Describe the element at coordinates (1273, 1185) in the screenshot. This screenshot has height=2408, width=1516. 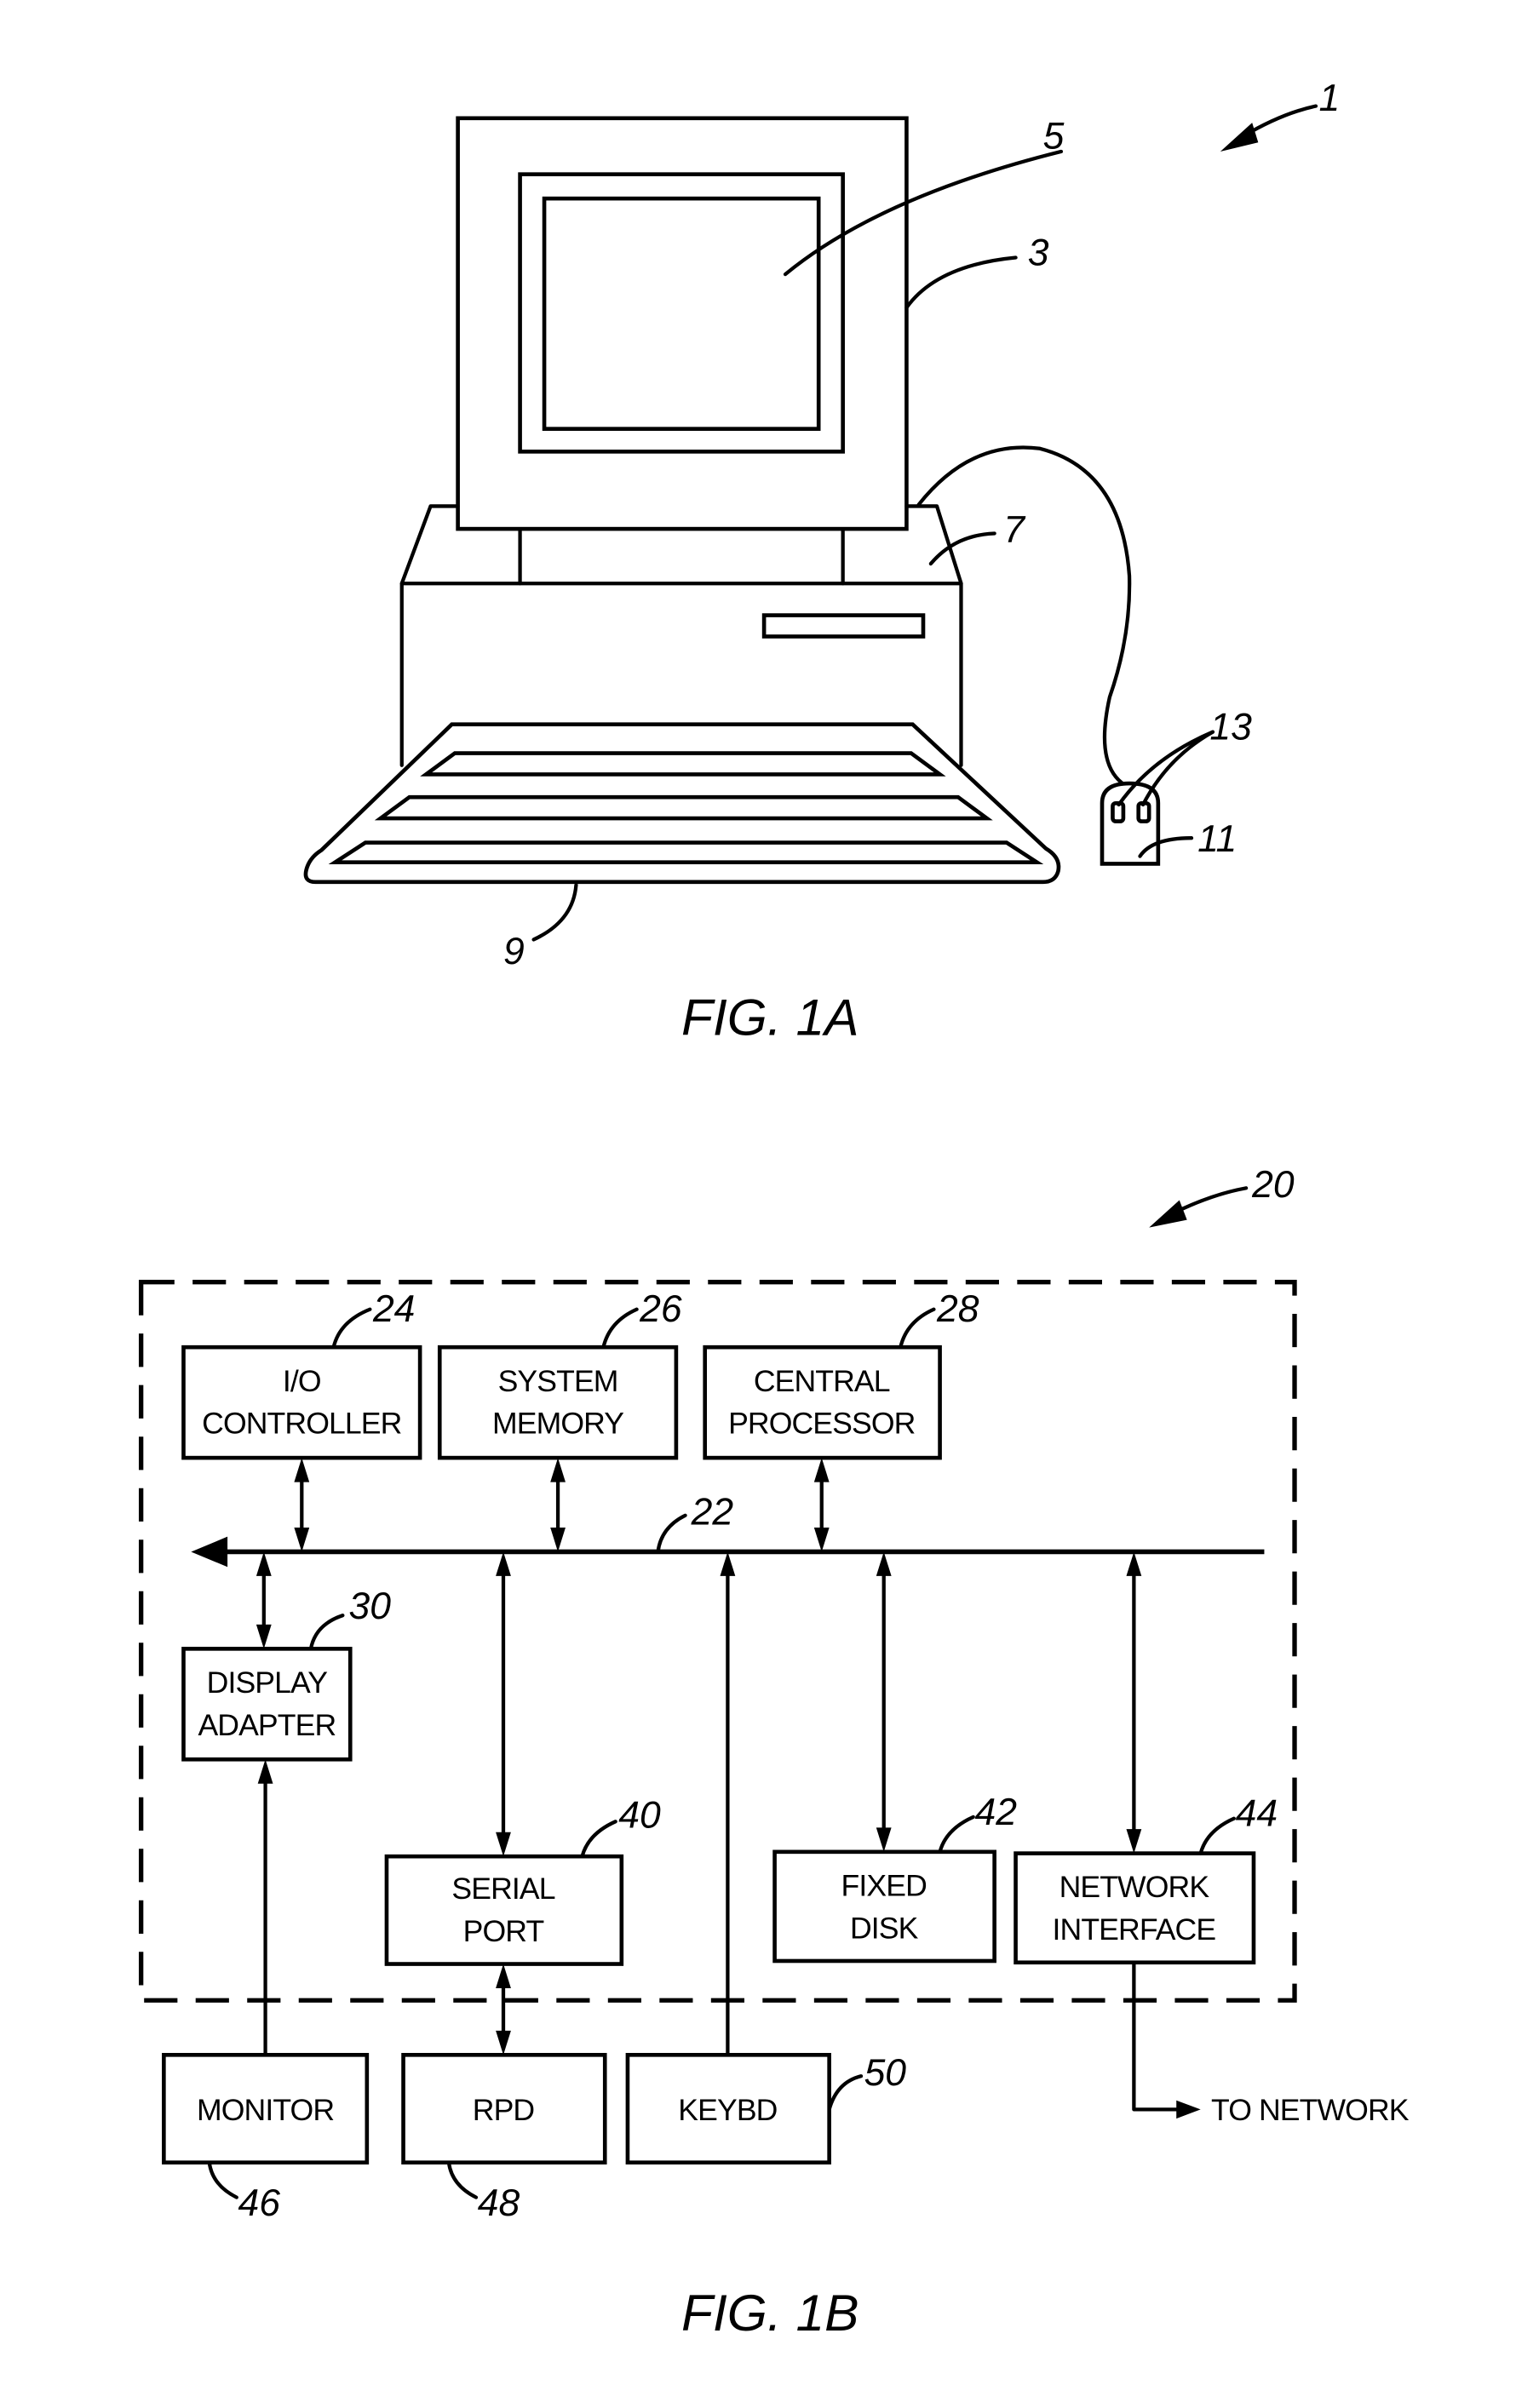
I see `ref-20: 20` at that location.